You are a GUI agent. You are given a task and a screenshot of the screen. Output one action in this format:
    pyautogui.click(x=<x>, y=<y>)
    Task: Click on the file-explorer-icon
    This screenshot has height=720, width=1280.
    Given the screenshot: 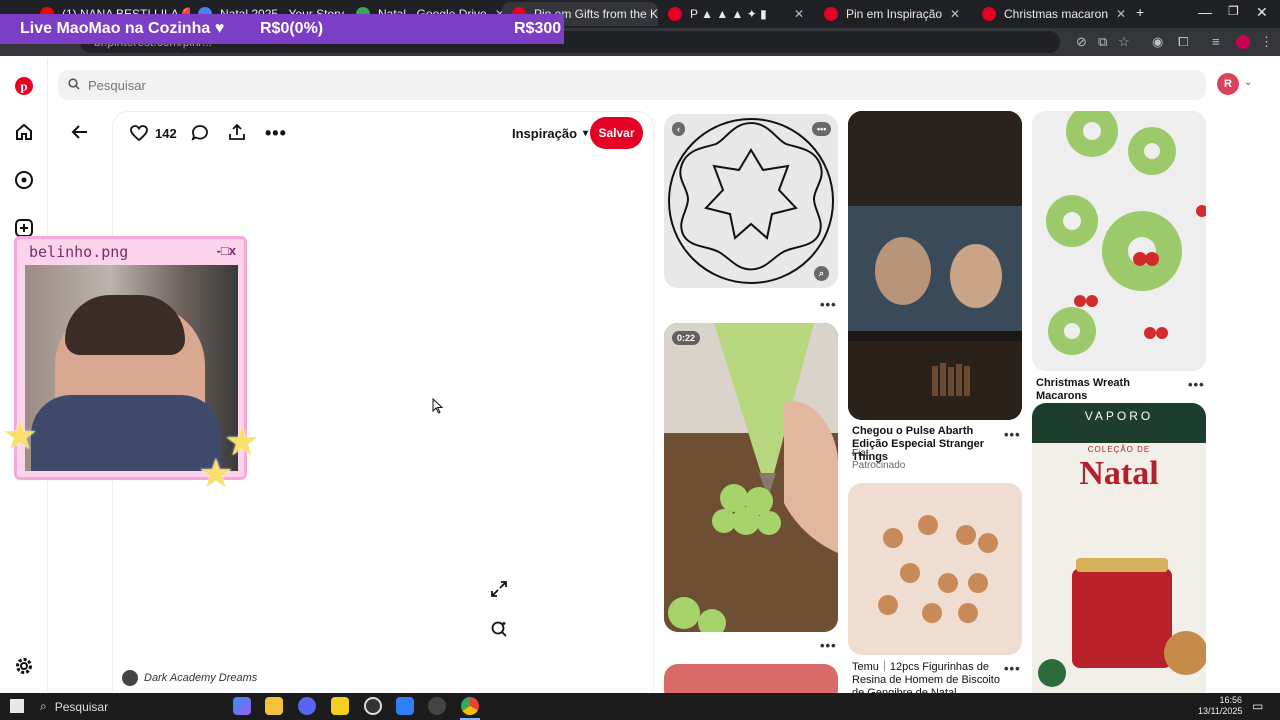 What is the action you would take?
    pyautogui.click(x=274, y=706)
    